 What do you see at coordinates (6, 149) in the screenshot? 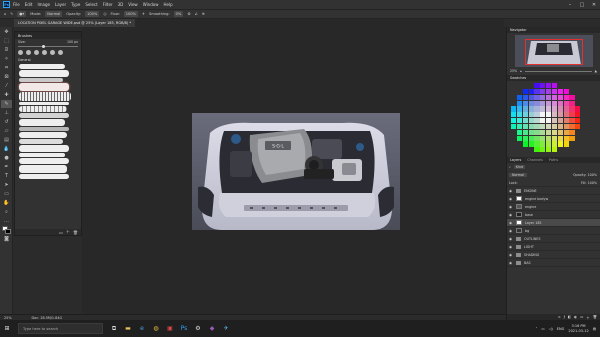
I see `blur-tool-icon: 💧` at bounding box center [6, 149].